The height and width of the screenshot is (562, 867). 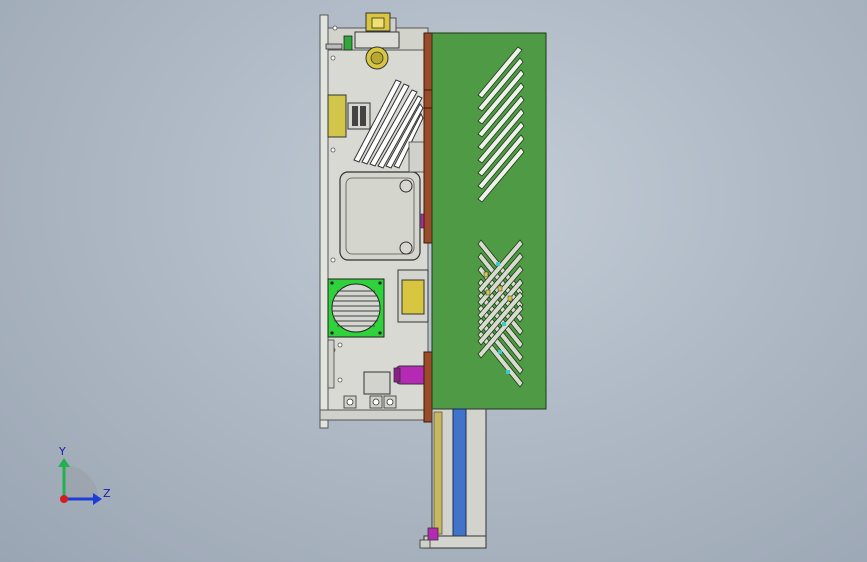 What do you see at coordinates (107, 493) in the screenshot?
I see `triad-z-label: Z` at bounding box center [107, 493].